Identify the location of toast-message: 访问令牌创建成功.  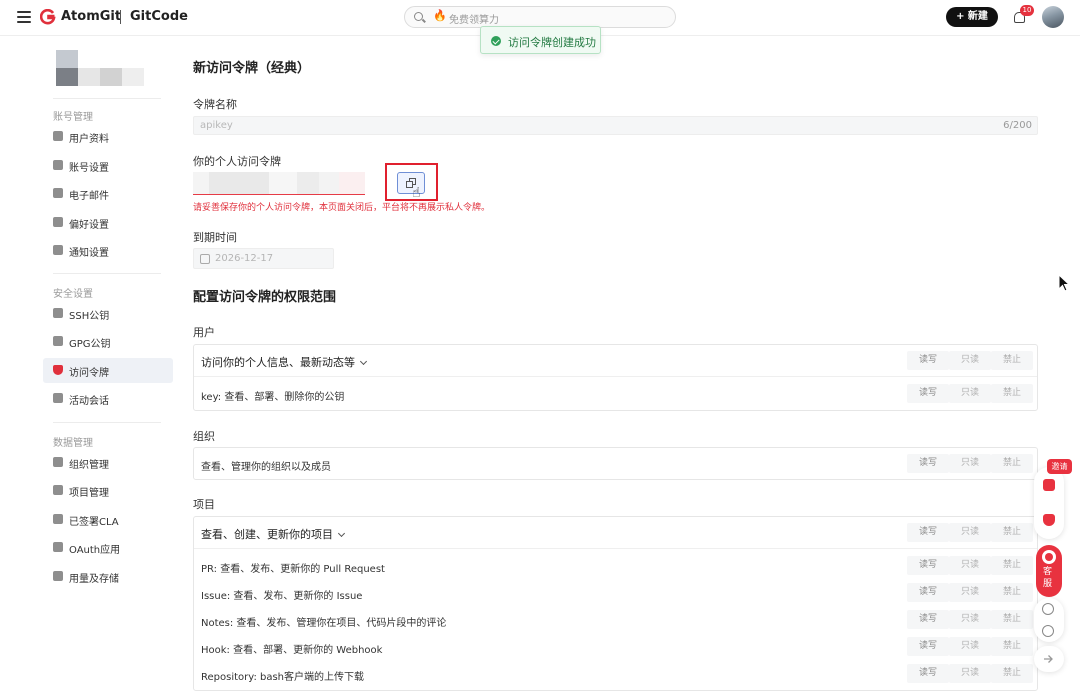
(552, 42).